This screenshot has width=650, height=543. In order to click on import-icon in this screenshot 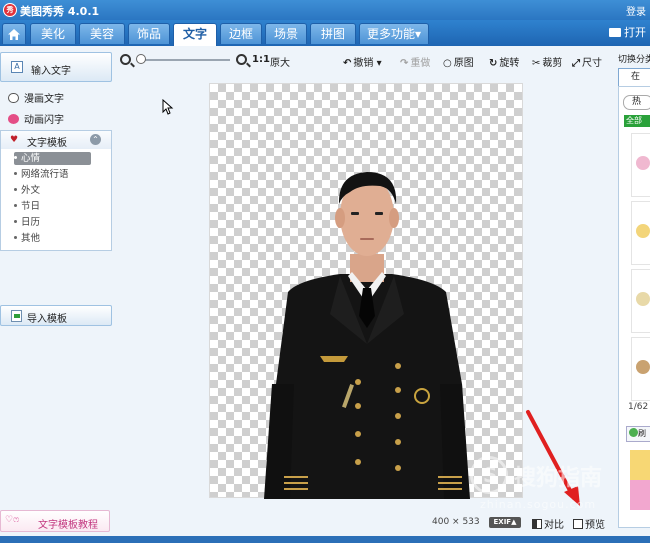, I will do `click(16, 316)`.